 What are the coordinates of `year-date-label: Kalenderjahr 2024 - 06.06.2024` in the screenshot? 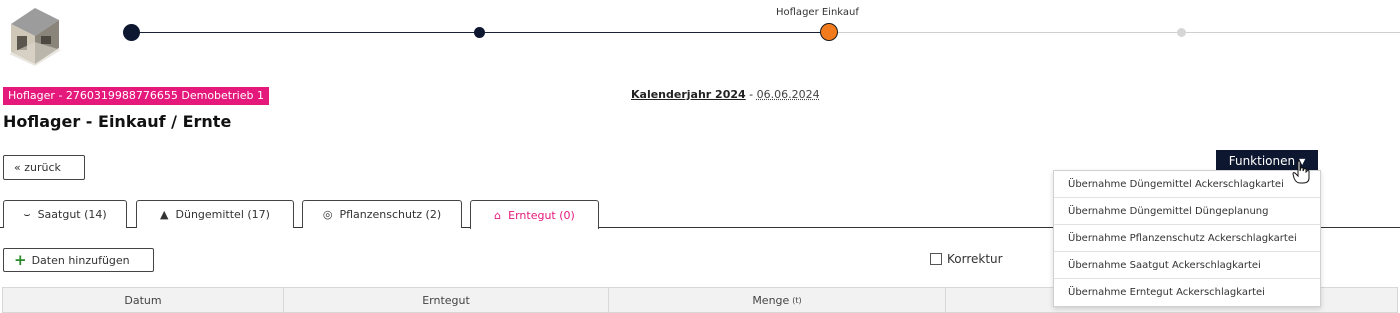 It's located at (725, 94).